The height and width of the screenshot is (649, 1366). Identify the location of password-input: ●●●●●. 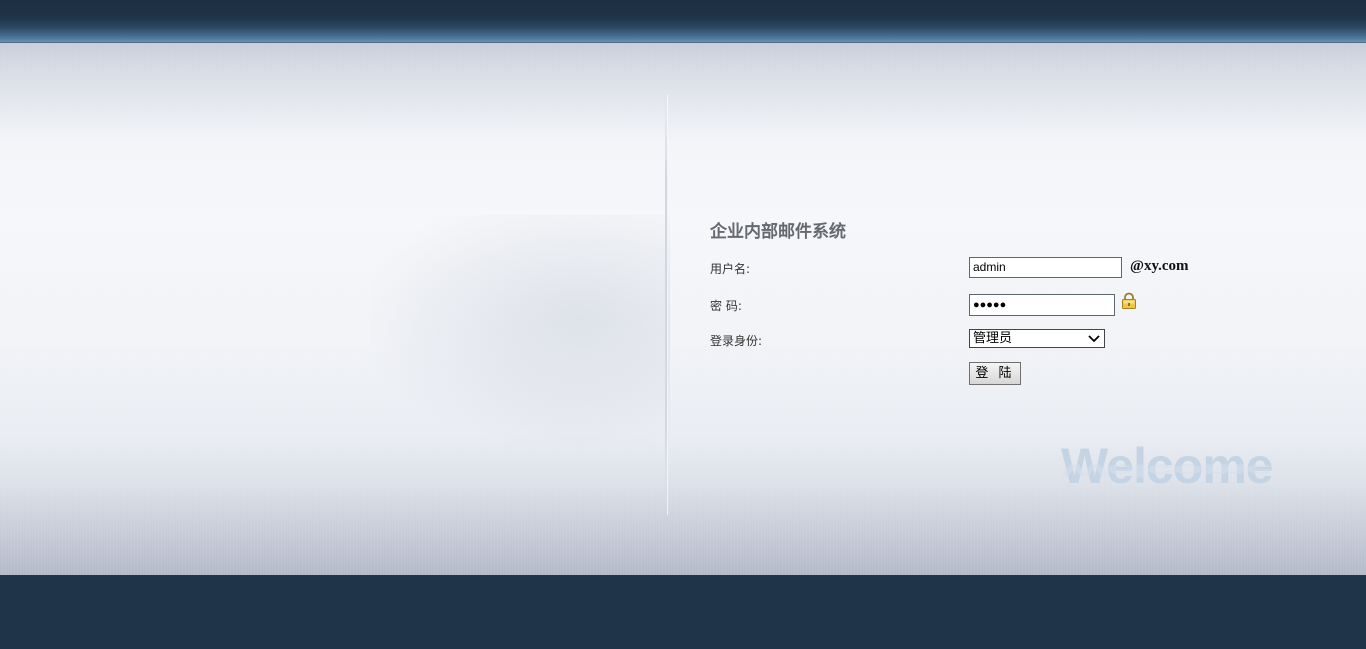
(1042, 305).